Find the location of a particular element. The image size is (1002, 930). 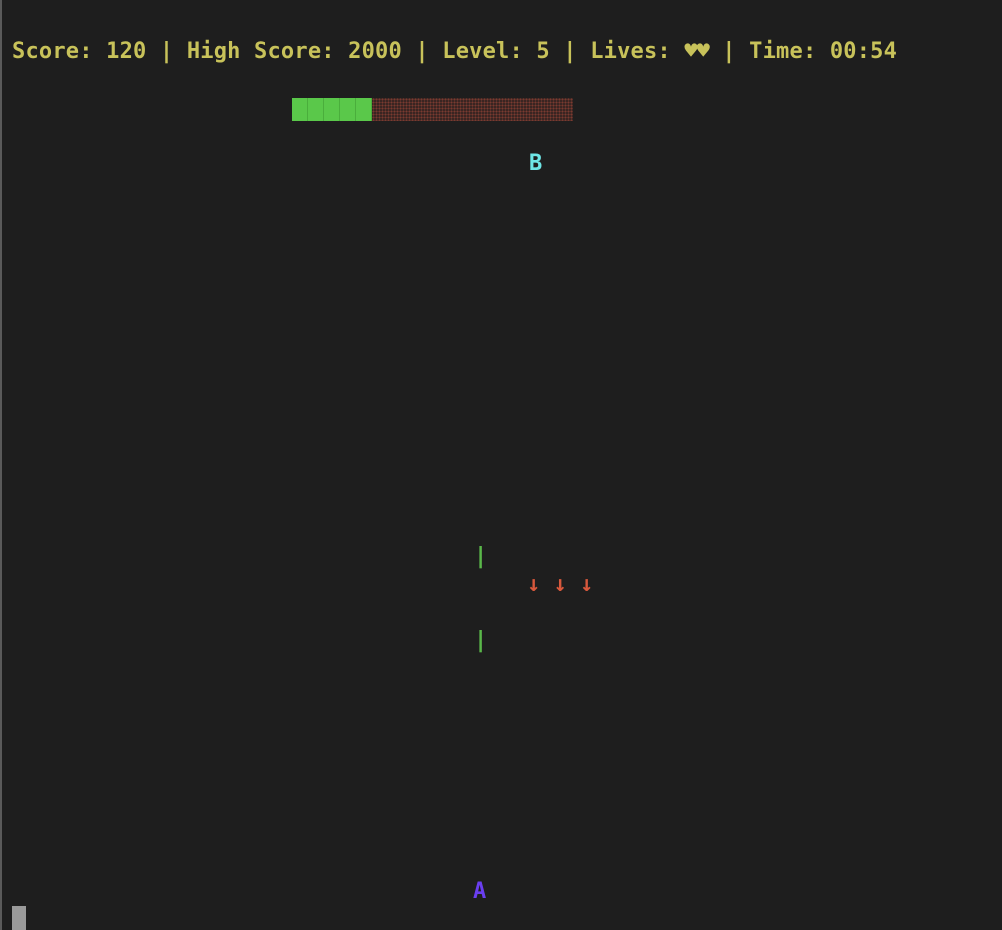

boss-health-bar is located at coordinates (432, 109).